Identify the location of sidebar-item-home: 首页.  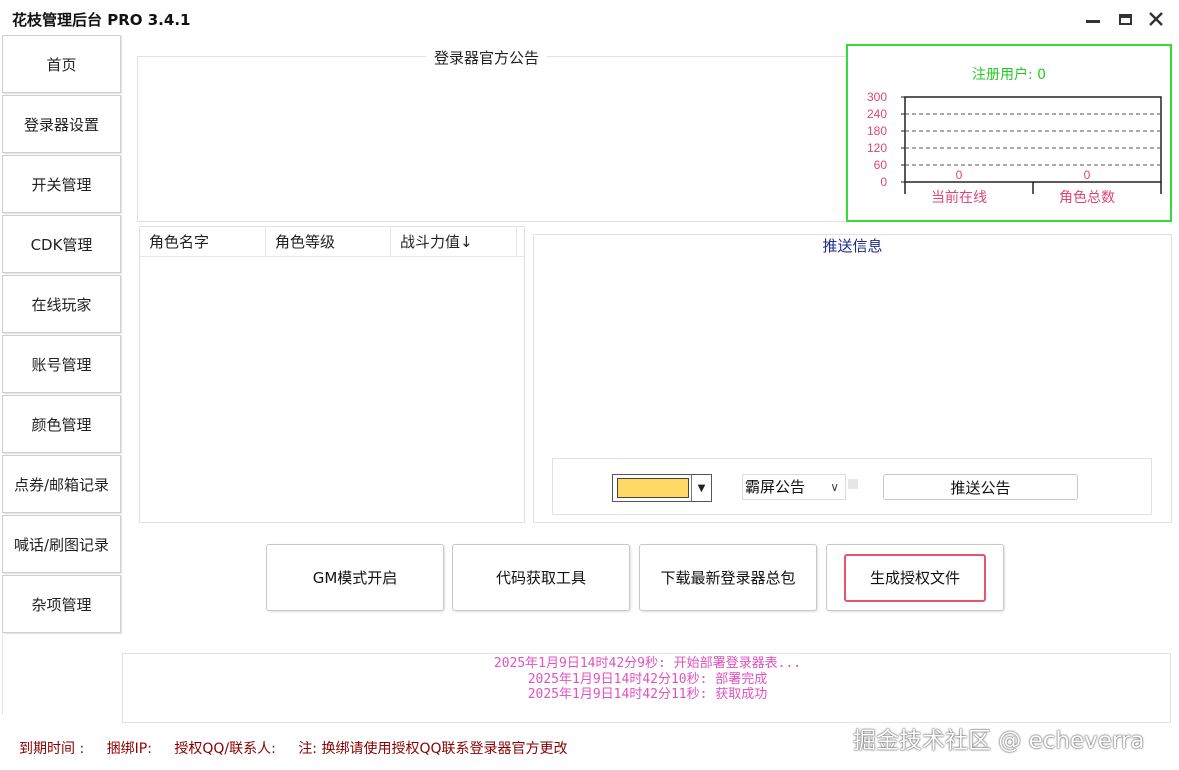
(61, 64).